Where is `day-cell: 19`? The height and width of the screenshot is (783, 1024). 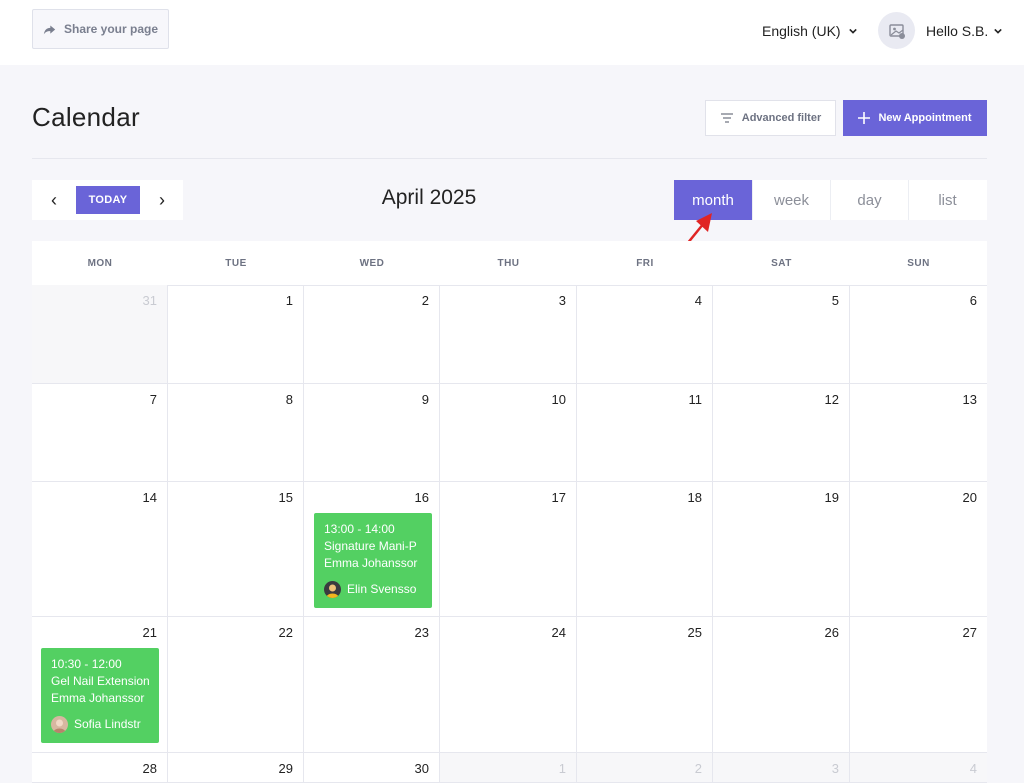
day-cell: 19 is located at coordinates (781, 549).